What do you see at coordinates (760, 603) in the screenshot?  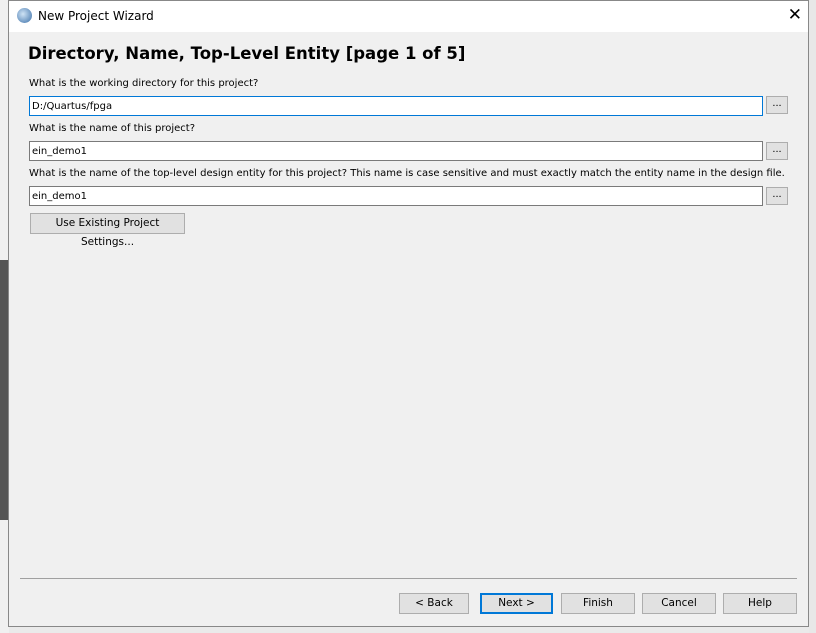 I see `help-button: Help` at bounding box center [760, 603].